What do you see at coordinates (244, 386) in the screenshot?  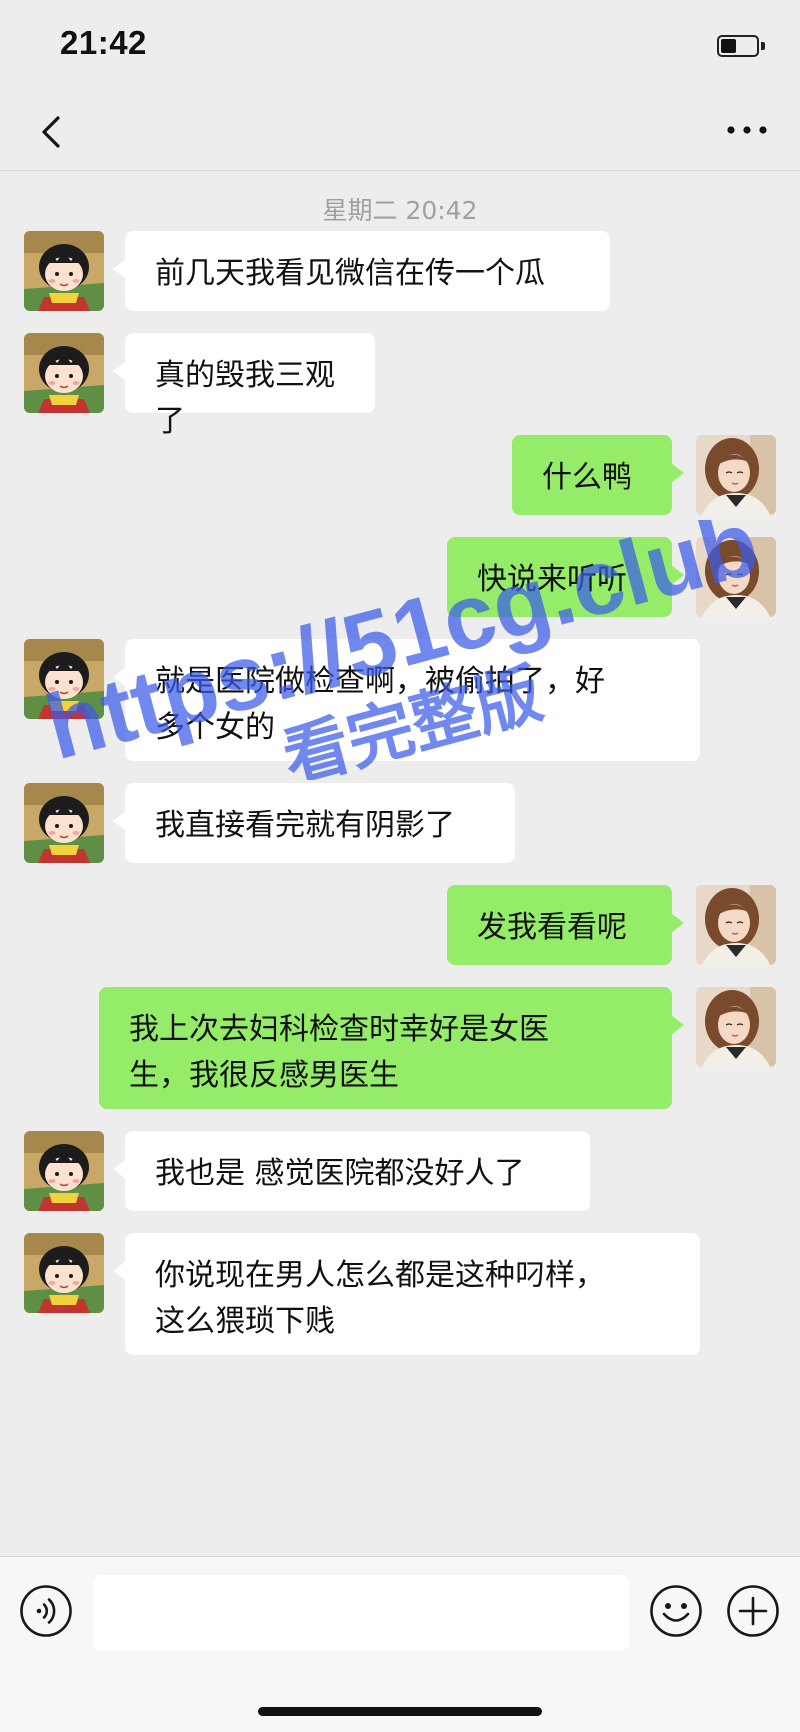 I see `incoming-message-bubble: 真的毁我三观了` at bounding box center [244, 386].